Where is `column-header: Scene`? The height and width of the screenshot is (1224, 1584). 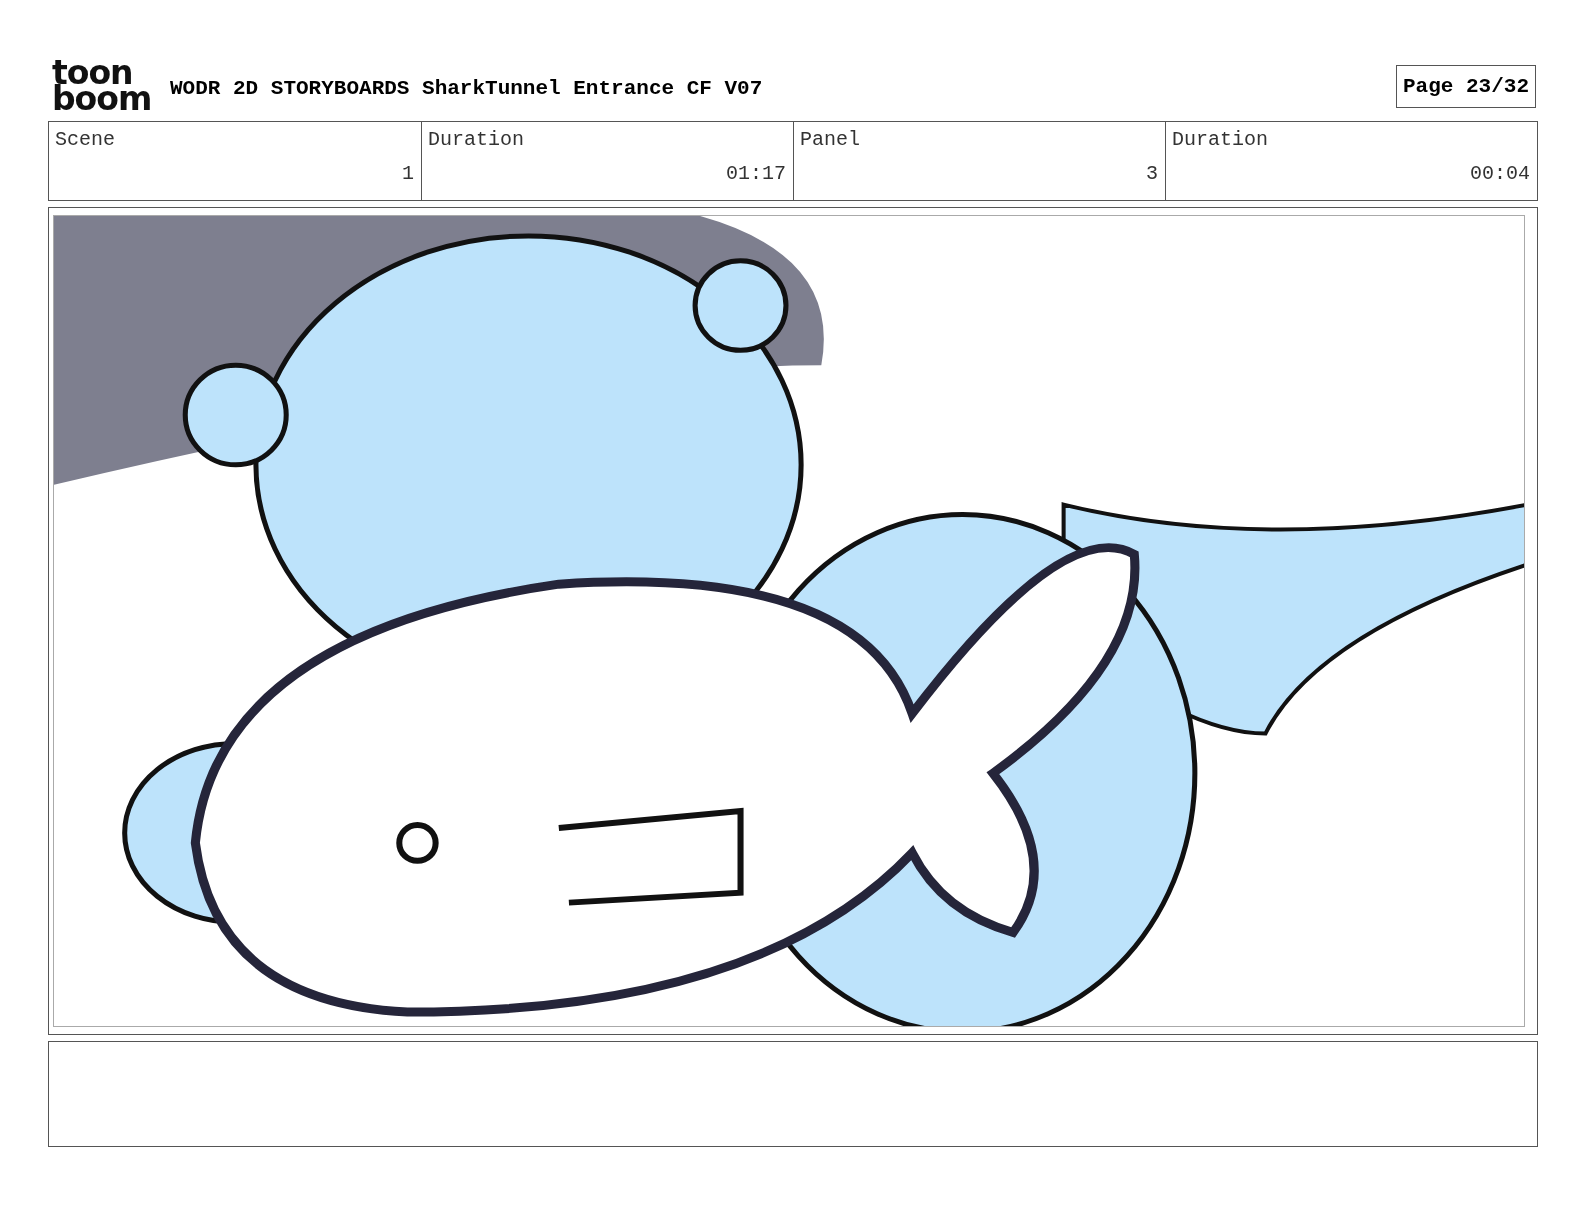 column-header: Scene is located at coordinates (85, 140).